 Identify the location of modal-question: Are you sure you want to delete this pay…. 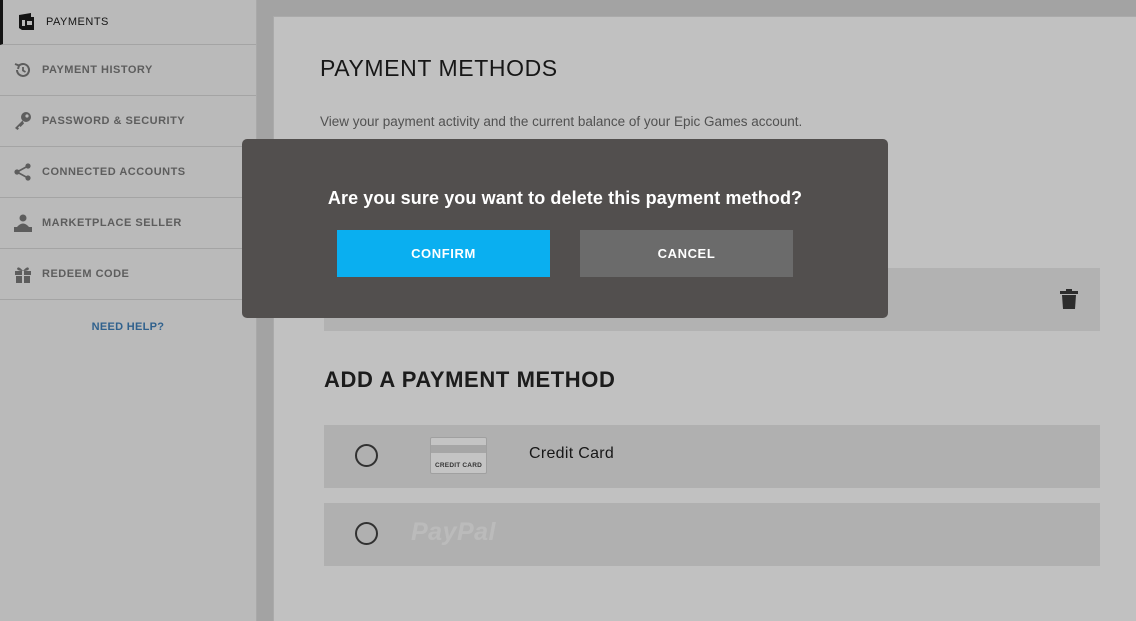
(565, 198).